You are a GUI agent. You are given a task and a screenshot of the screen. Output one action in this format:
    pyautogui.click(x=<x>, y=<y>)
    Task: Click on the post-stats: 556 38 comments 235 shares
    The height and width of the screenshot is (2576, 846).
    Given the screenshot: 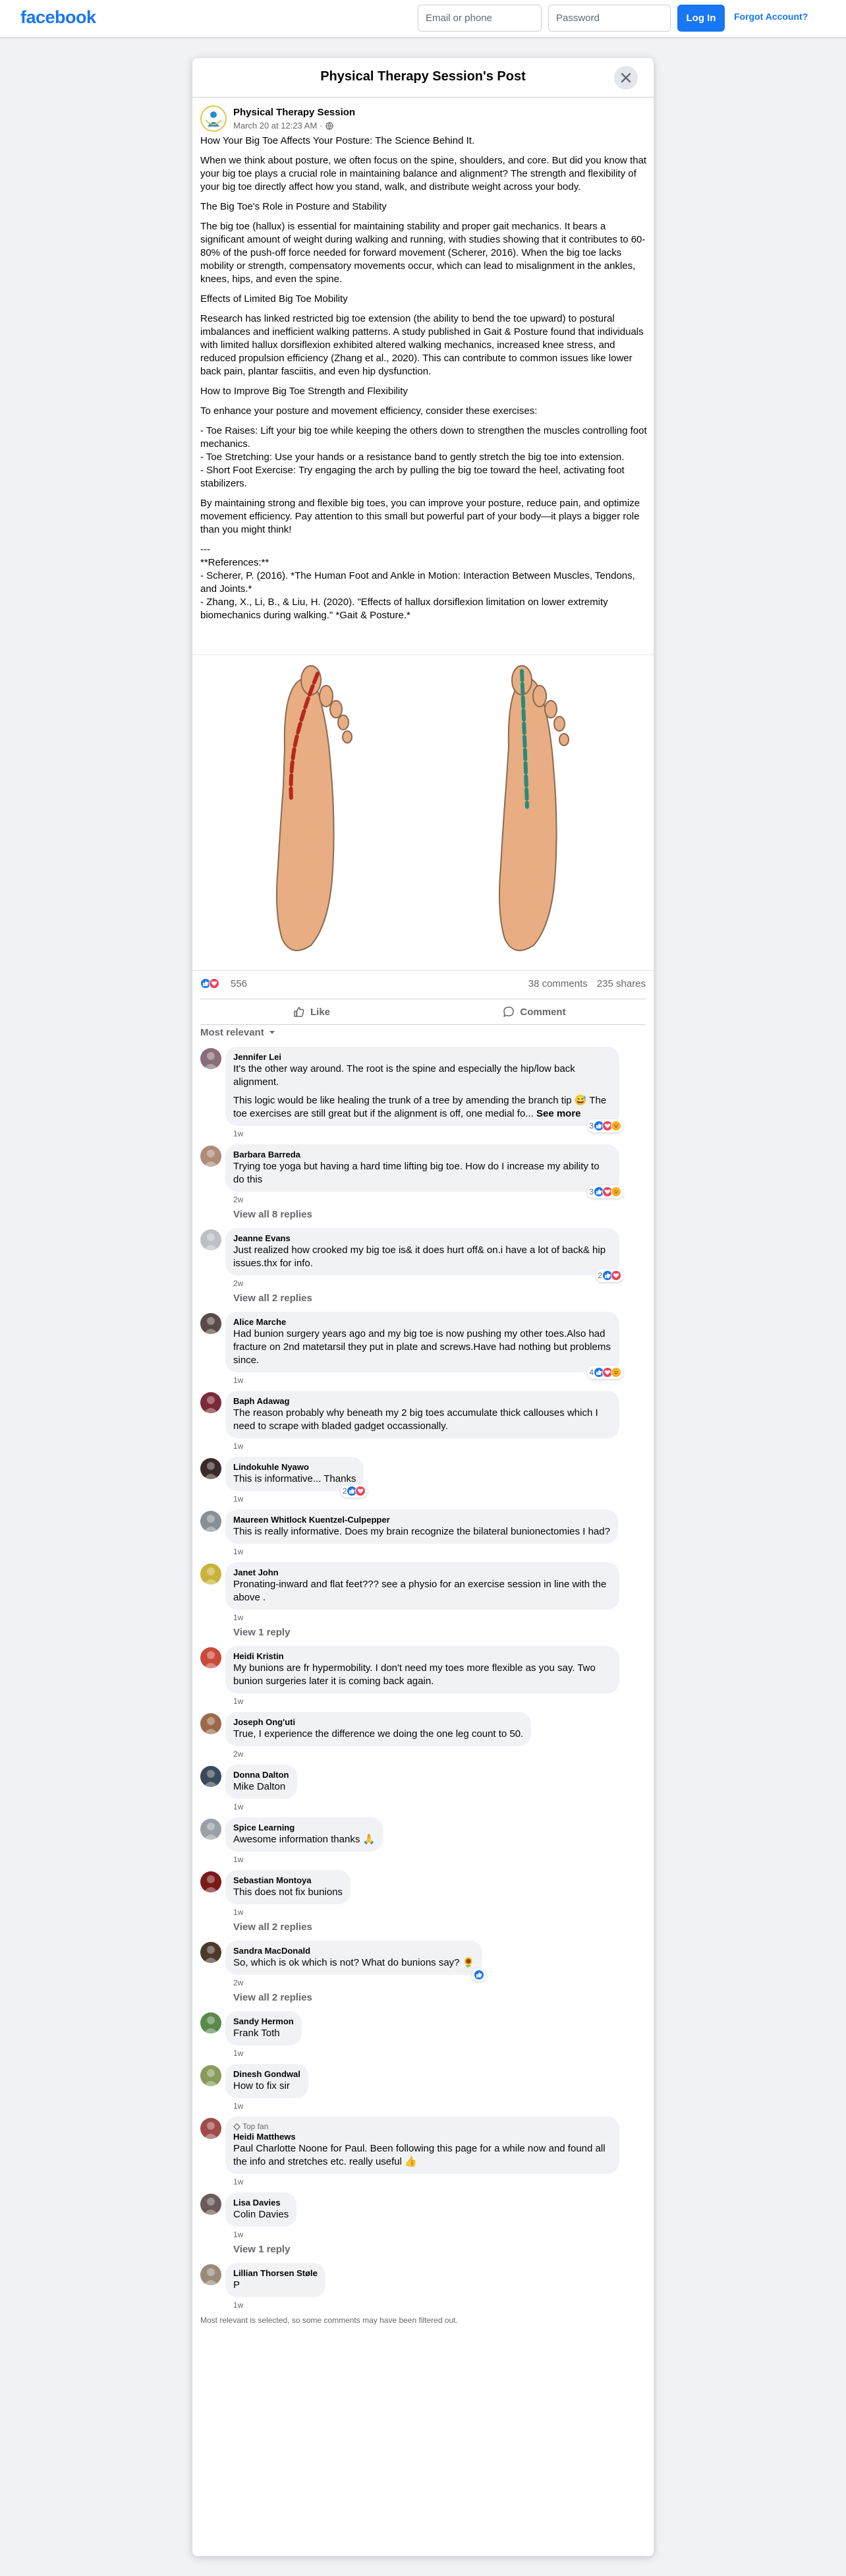 What is the action you would take?
    pyautogui.click(x=423, y=985)
    